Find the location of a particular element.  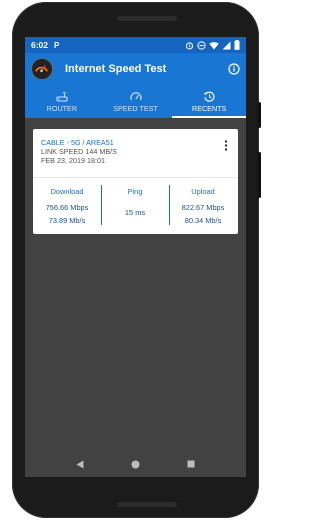

link-speed: LINK SPEED 144 MB/S is located at coordinates (79, 151).